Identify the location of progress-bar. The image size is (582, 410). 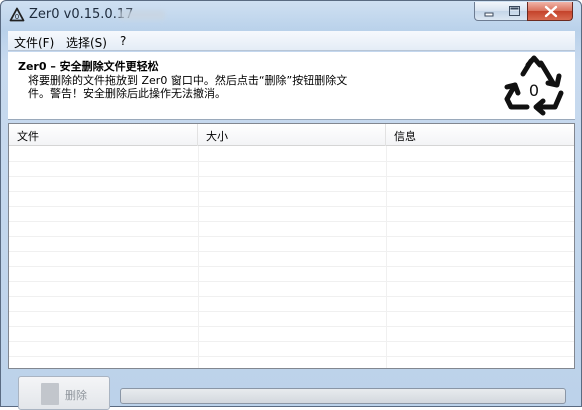
(343, 396).